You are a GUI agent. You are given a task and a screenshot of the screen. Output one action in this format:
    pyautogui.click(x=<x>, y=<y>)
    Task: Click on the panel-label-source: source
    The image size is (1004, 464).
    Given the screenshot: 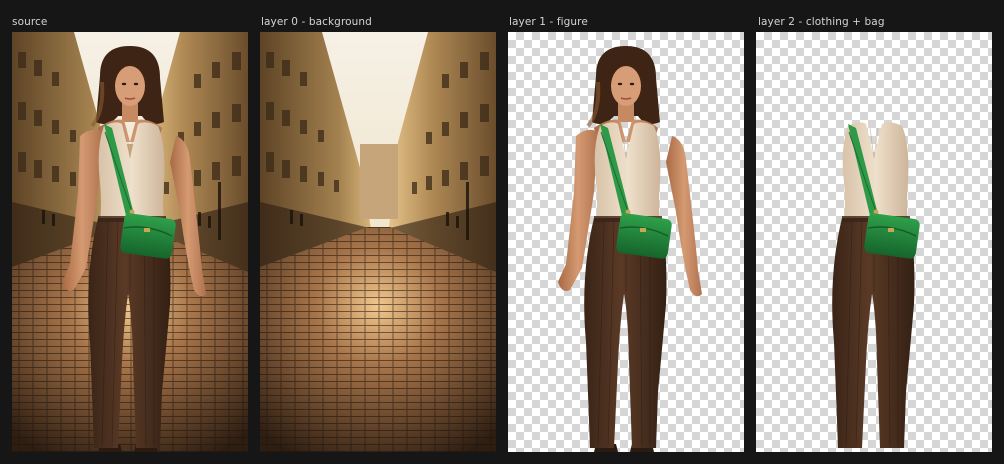 What is the action you would take?
    pyautogui.click(x=30, y=22)
    